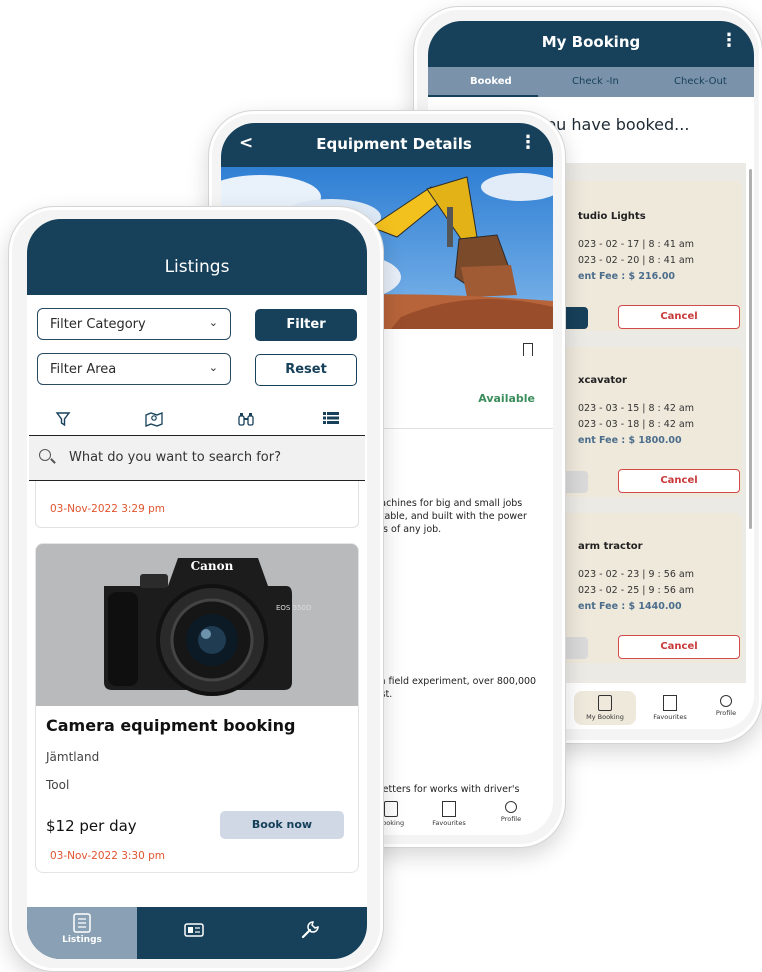 Image resolution: width=762 pixels, height=972 pixels. I want to click on booking-name: arm tractor, so click(610, 546).